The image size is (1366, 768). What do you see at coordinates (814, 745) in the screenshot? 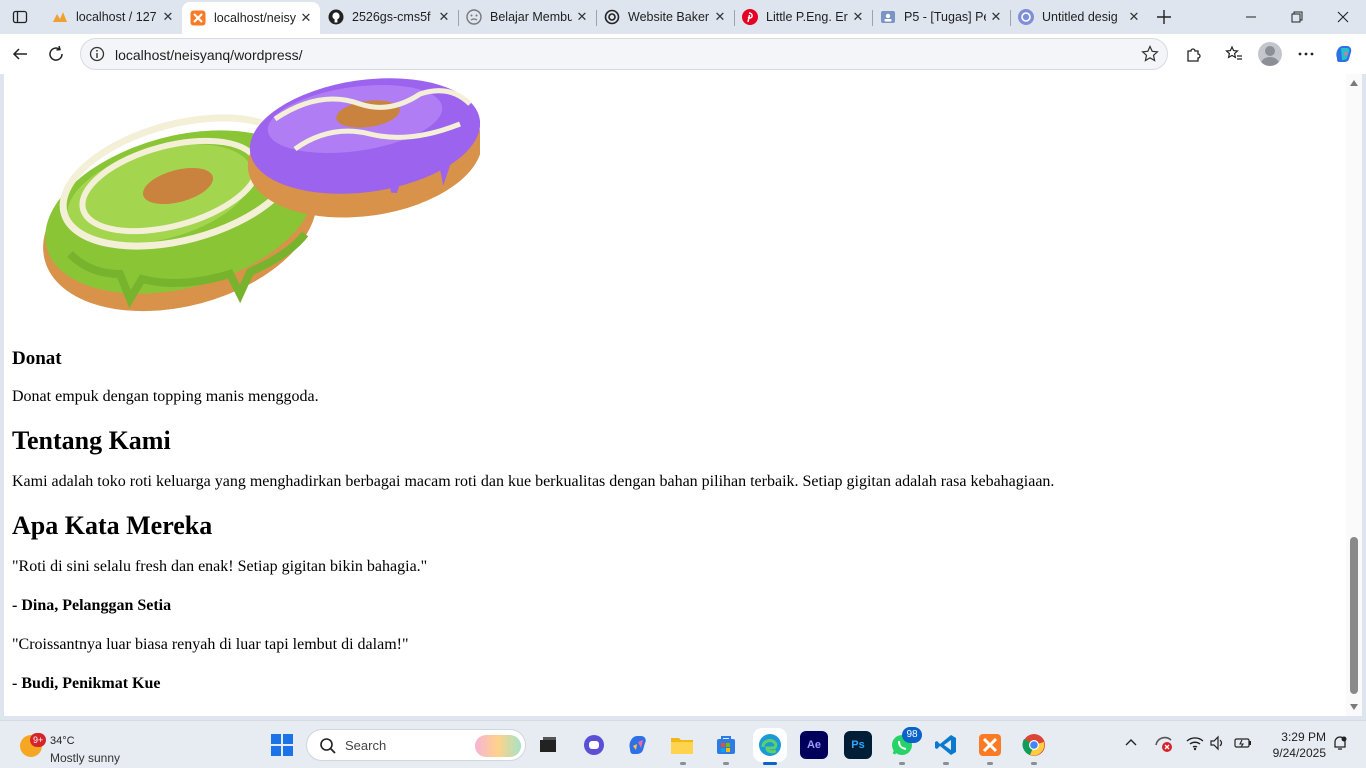
I see `after-effects-icon: Ae` at bounding box center [814, 745].